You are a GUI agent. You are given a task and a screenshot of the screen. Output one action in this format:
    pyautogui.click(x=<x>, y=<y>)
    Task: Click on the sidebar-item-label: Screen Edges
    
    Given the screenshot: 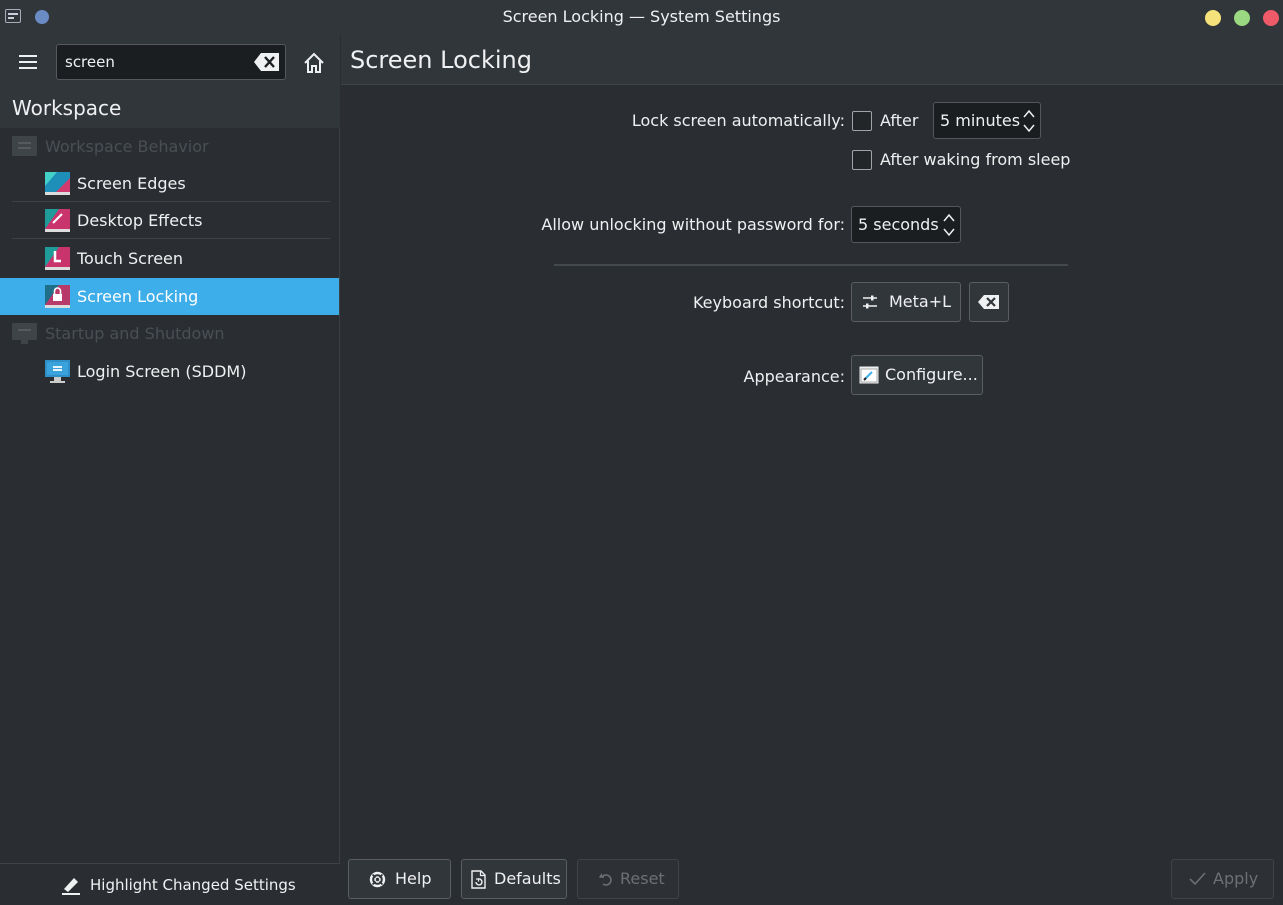 What is the action you would take?
    pyautogui.click(x=131, y=183)
    